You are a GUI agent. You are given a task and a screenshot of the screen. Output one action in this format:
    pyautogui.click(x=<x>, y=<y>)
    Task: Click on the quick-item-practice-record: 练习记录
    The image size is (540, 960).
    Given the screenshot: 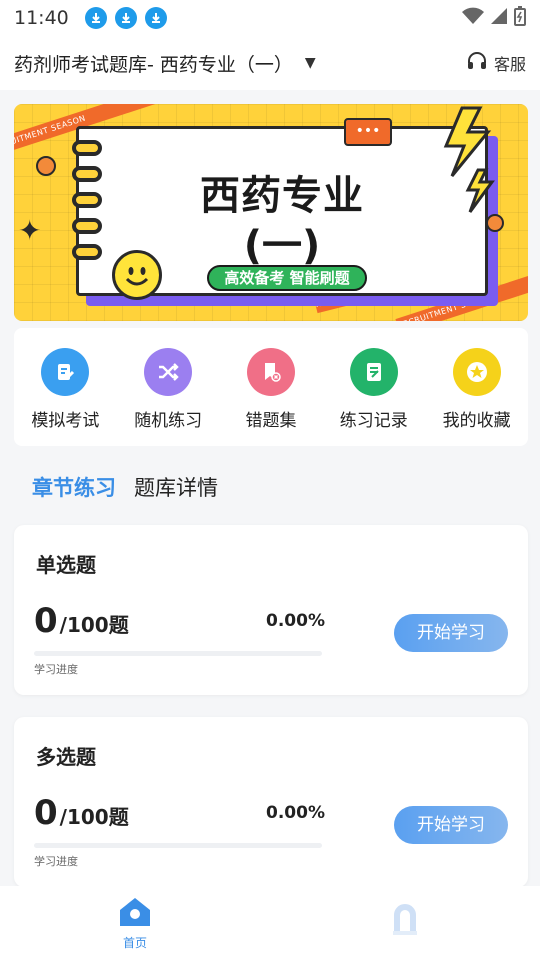 What is the action you would take?
    pyautogui.click(x=374, y=389)
    